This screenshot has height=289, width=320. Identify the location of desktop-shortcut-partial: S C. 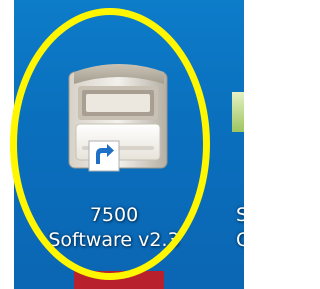
(236, 186).